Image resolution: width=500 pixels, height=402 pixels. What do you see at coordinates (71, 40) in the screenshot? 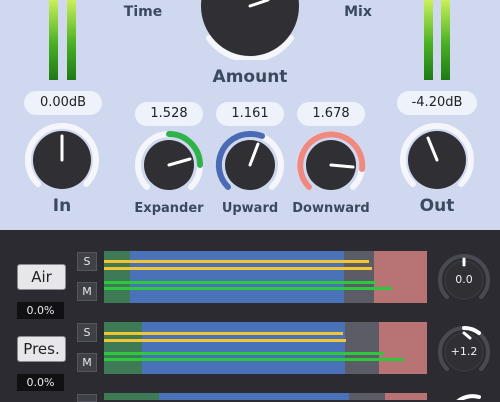
I see `input-meter-right` at bounding box center [71, 40].